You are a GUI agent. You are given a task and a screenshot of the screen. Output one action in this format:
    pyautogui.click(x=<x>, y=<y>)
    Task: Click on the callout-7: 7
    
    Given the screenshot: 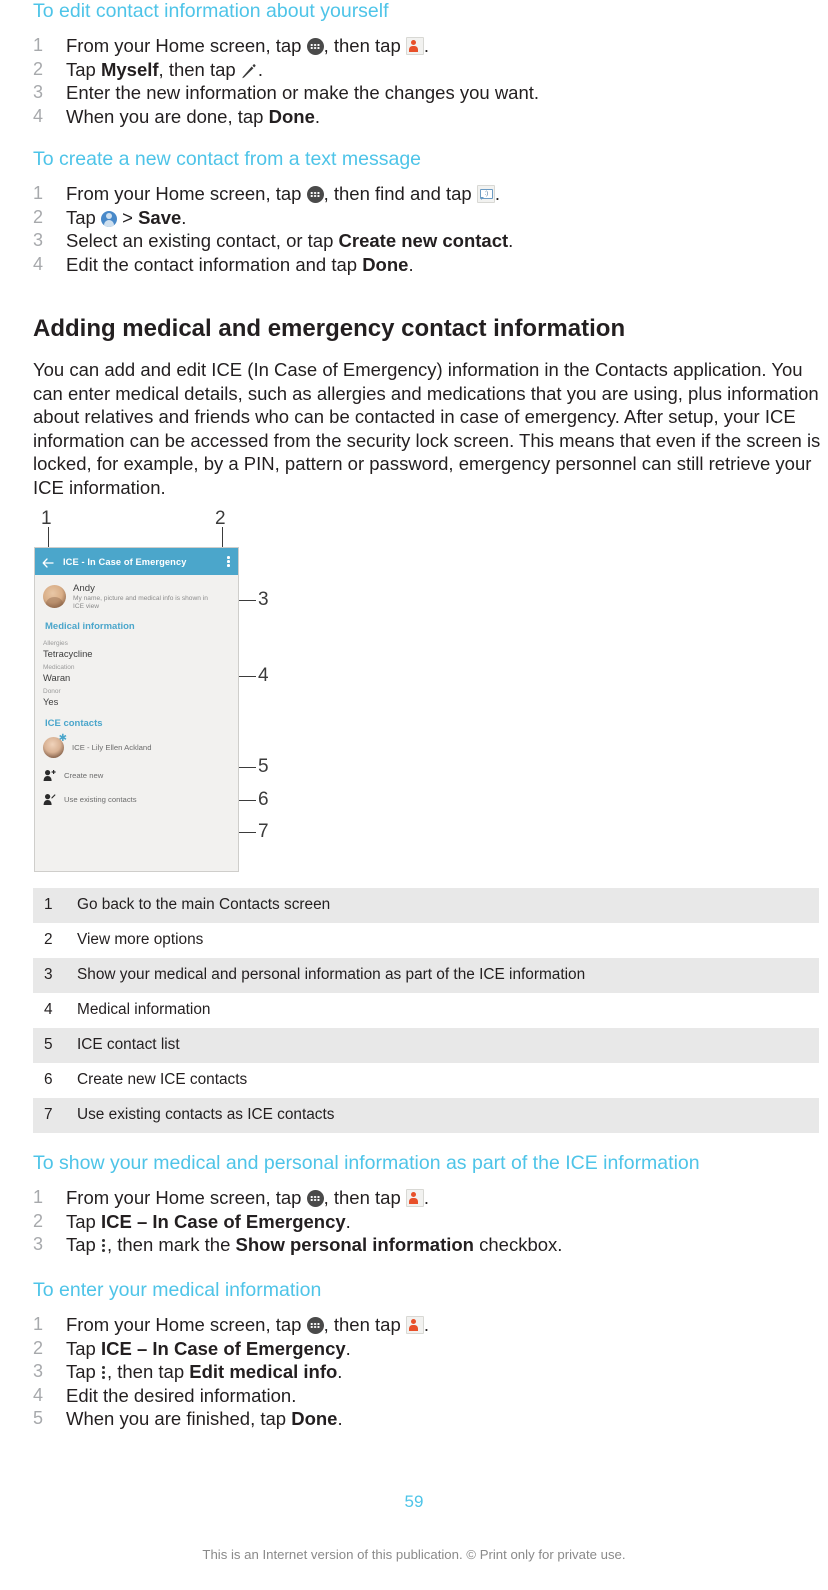 What is the action you would take?
    pyautogui.click(x=263, y=831)
    